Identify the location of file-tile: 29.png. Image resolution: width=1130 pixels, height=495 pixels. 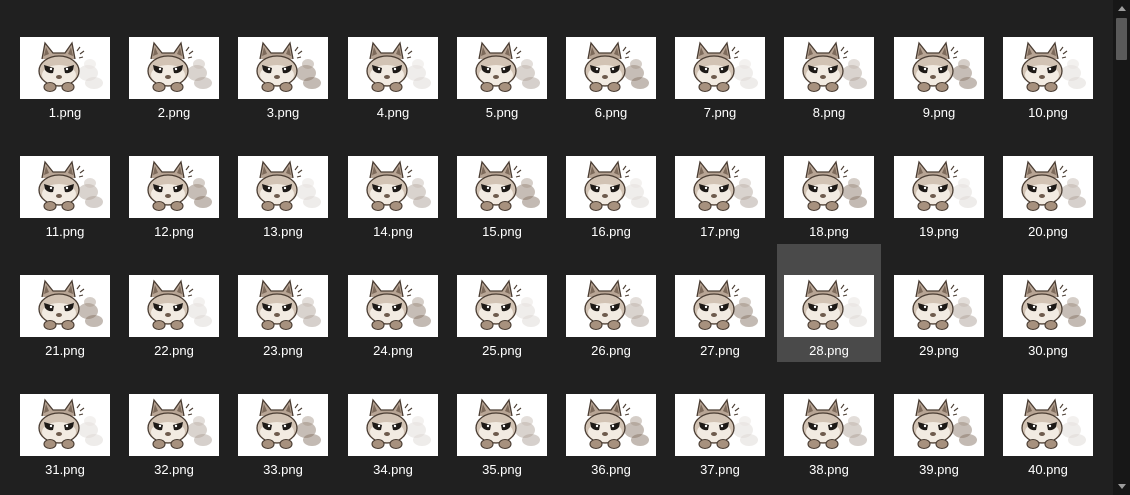
(939, 303).